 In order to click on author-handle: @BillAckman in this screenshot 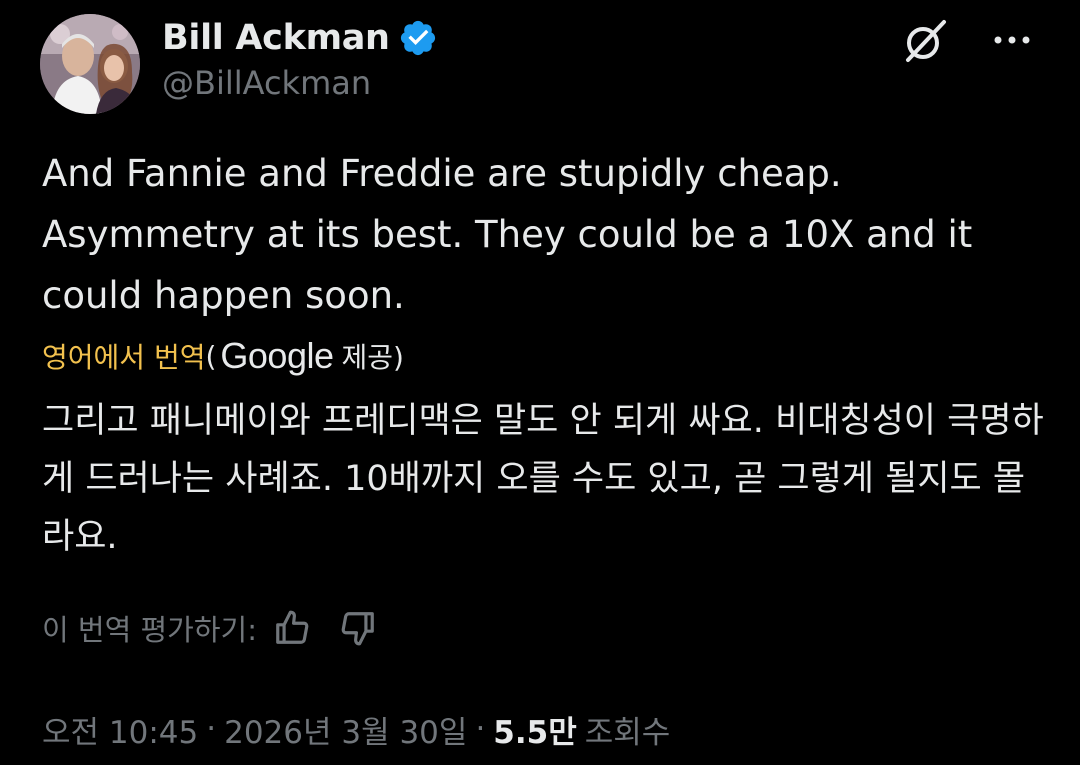, I will do `click(300, 83)`.